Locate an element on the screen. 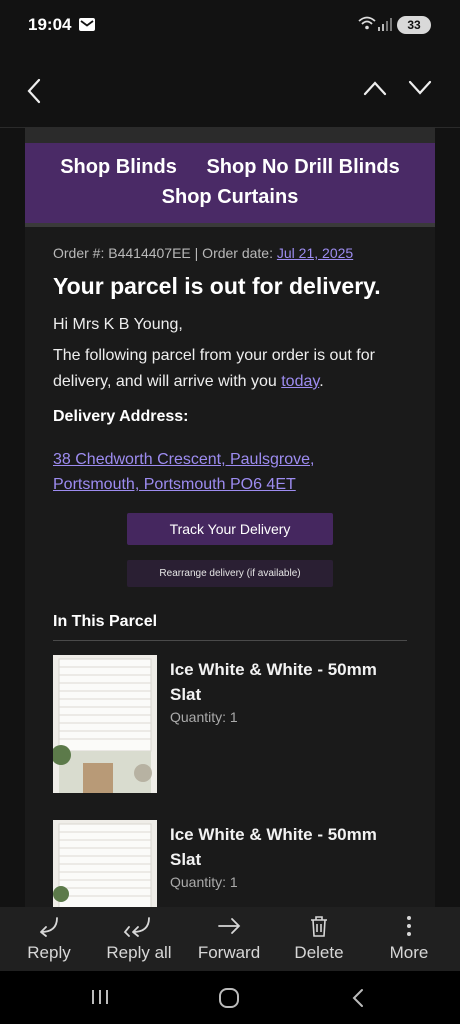 The width and height of the screenshot is (460, 1024). reply-all-button: Reply all is located at coordinates (139, 939).